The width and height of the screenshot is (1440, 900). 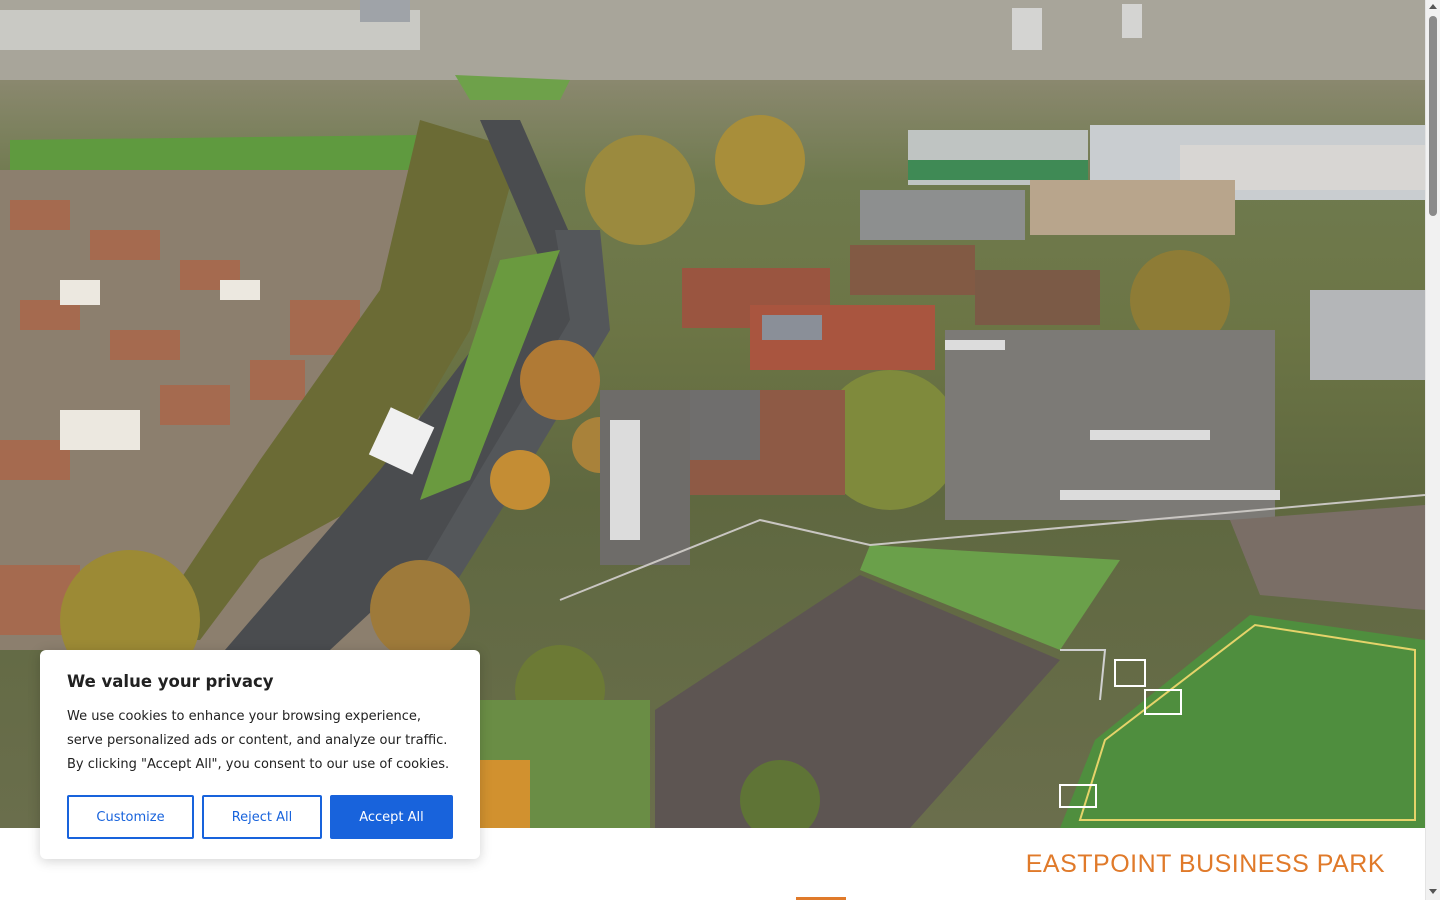 What do you see at coordinates (170, 681) in the screenshot?
I see `cookie-banner-title: We value your privacy` at bounding box center [170, 681].